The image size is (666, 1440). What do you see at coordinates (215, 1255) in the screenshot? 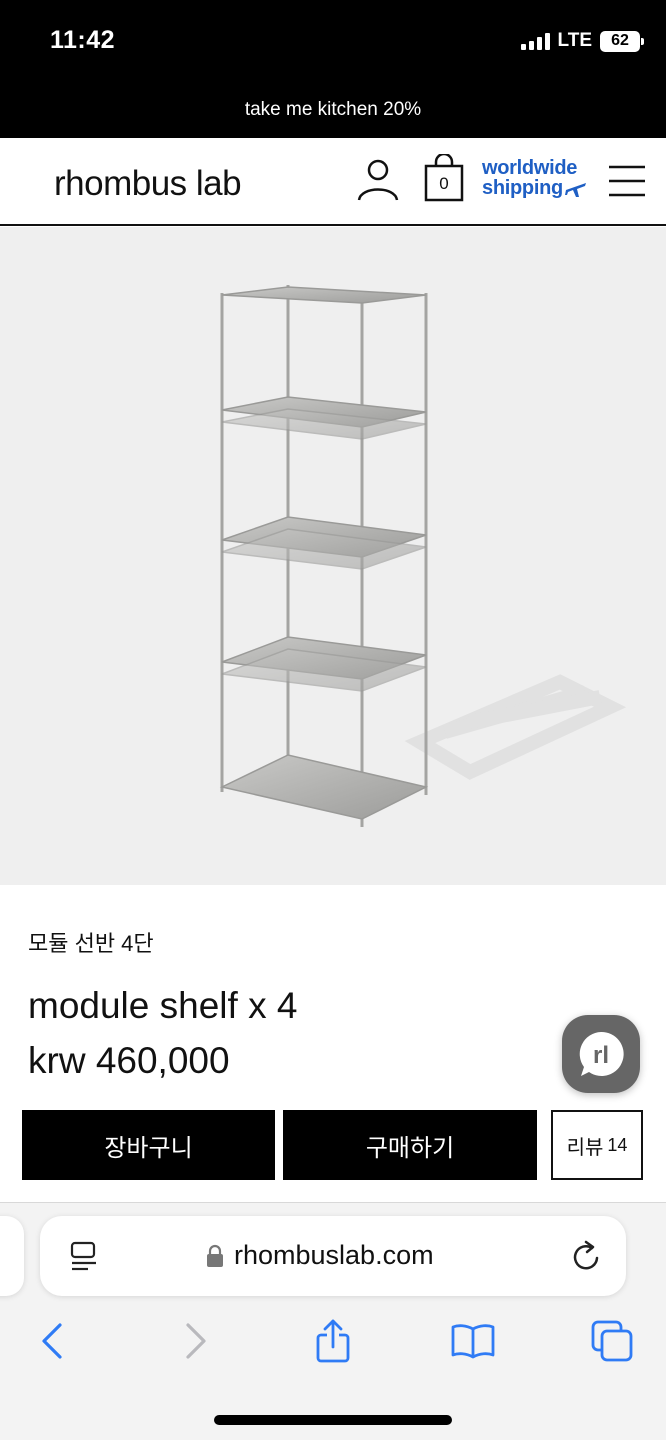
I see `lock-icon` at bounding box center [215, 1255].